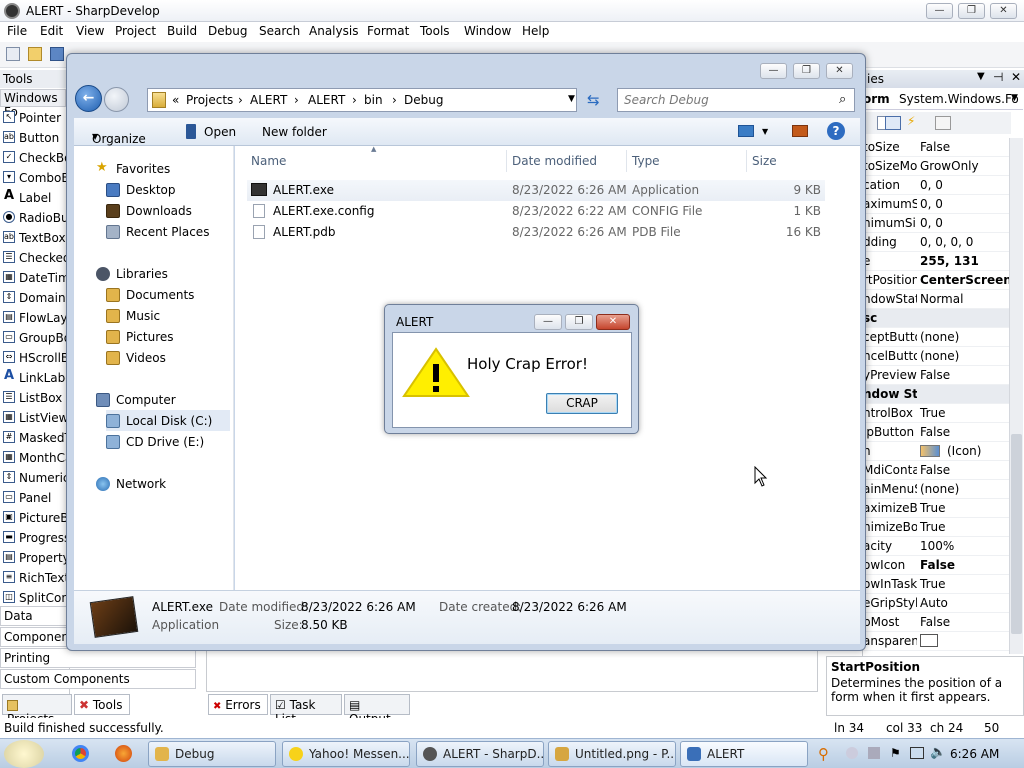 The image size is (1024, 768). I want to click on menu-debug: Debug, so click(227, 31).